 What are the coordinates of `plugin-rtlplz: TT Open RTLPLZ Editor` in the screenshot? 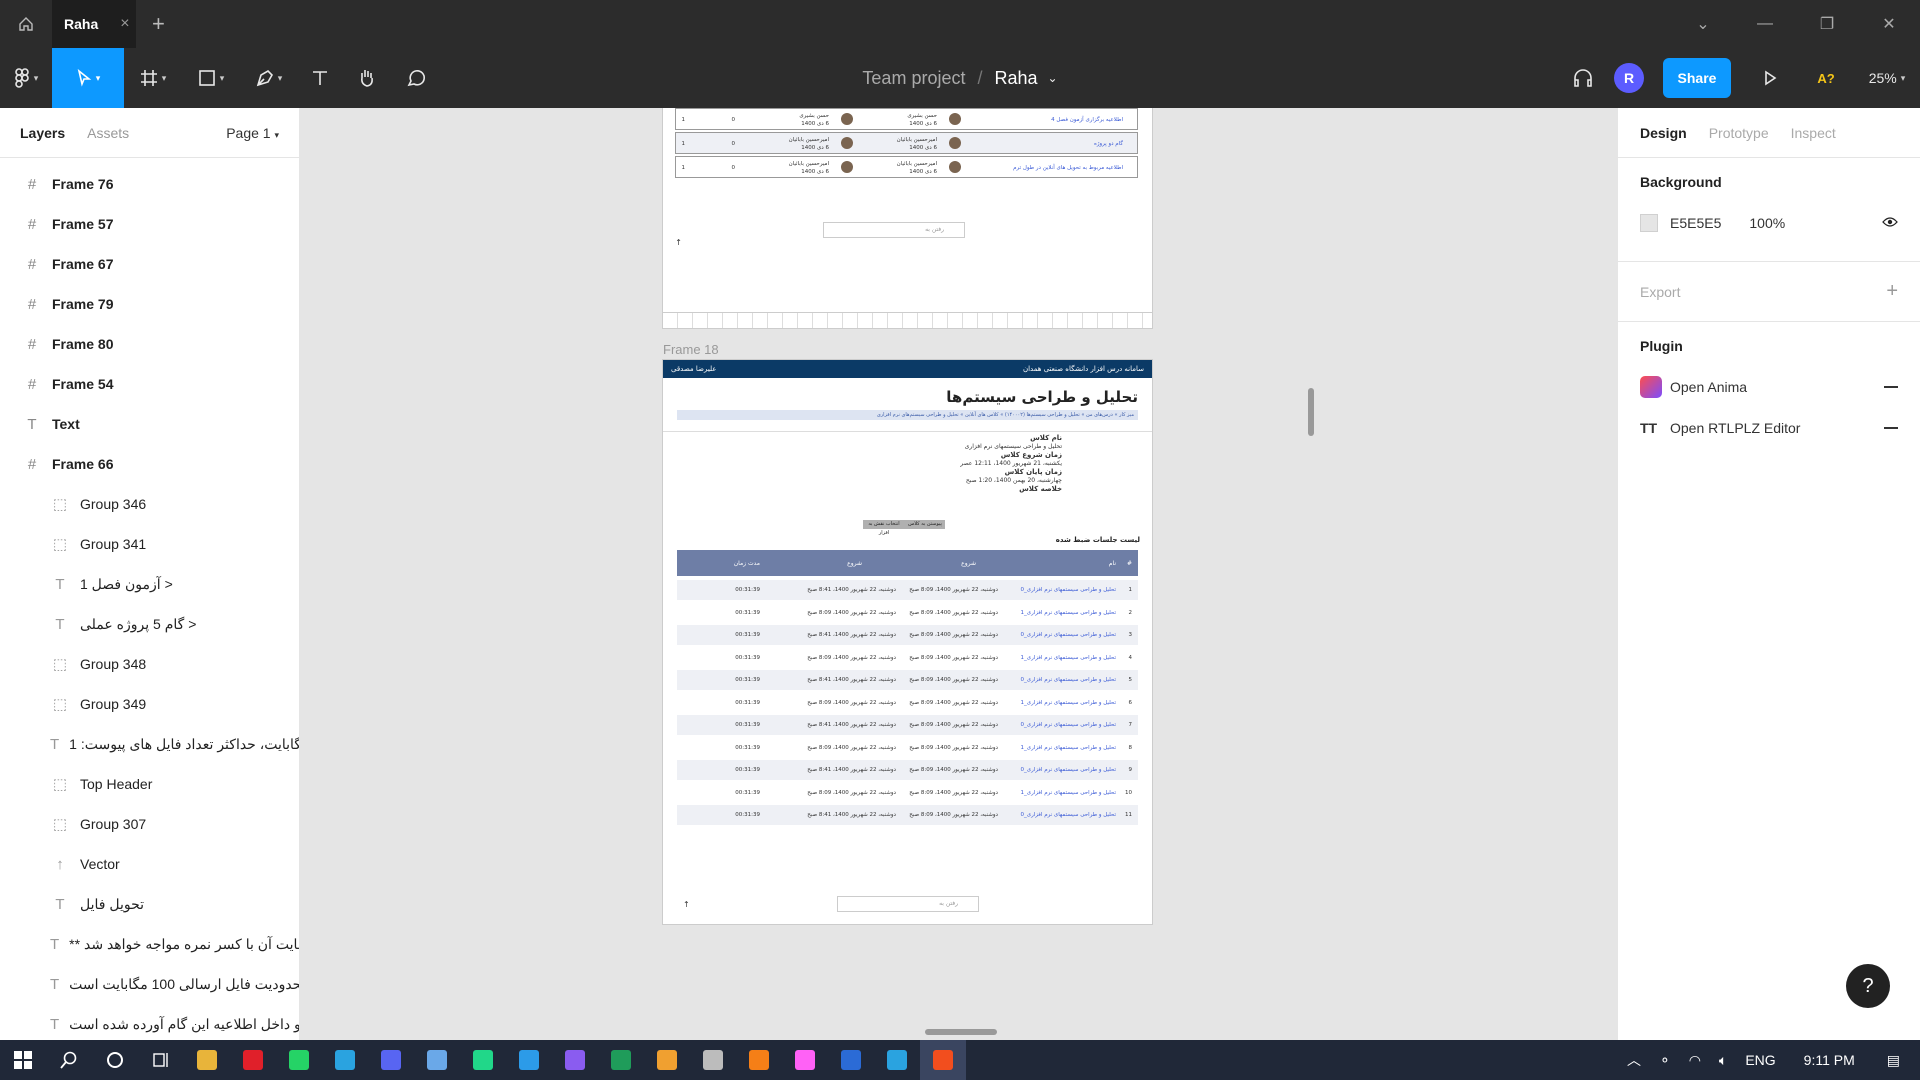 It's located at (1769, 428).